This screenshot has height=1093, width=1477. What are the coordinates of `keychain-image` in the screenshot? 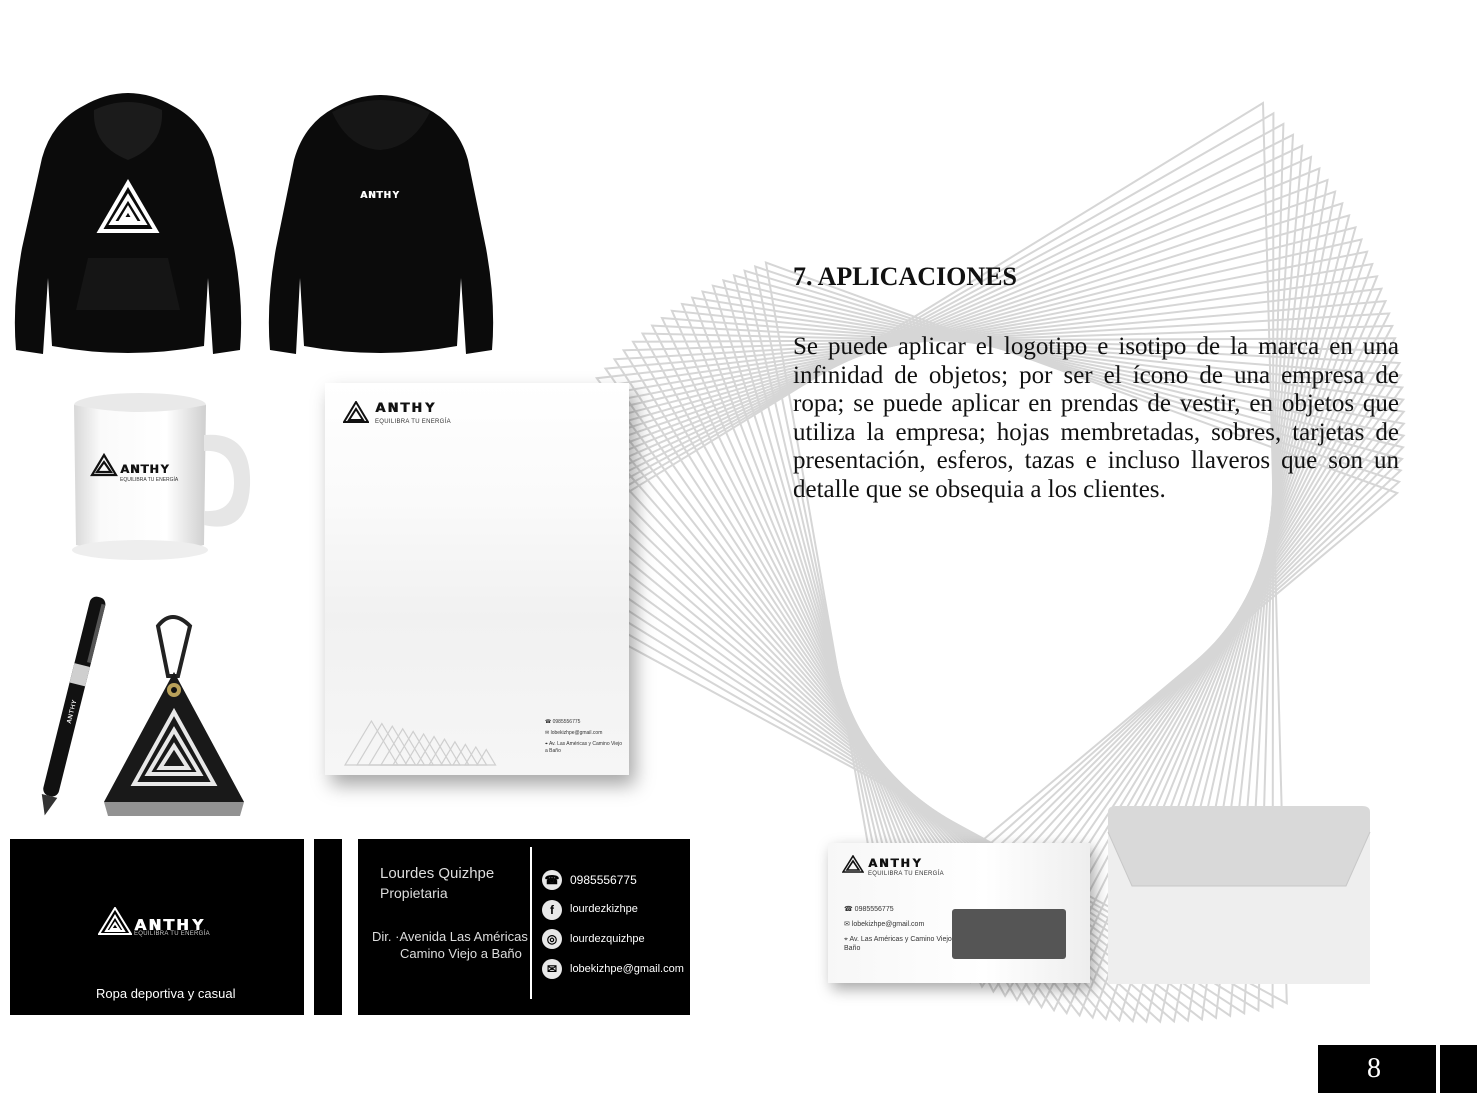 It's located at (174, 715).